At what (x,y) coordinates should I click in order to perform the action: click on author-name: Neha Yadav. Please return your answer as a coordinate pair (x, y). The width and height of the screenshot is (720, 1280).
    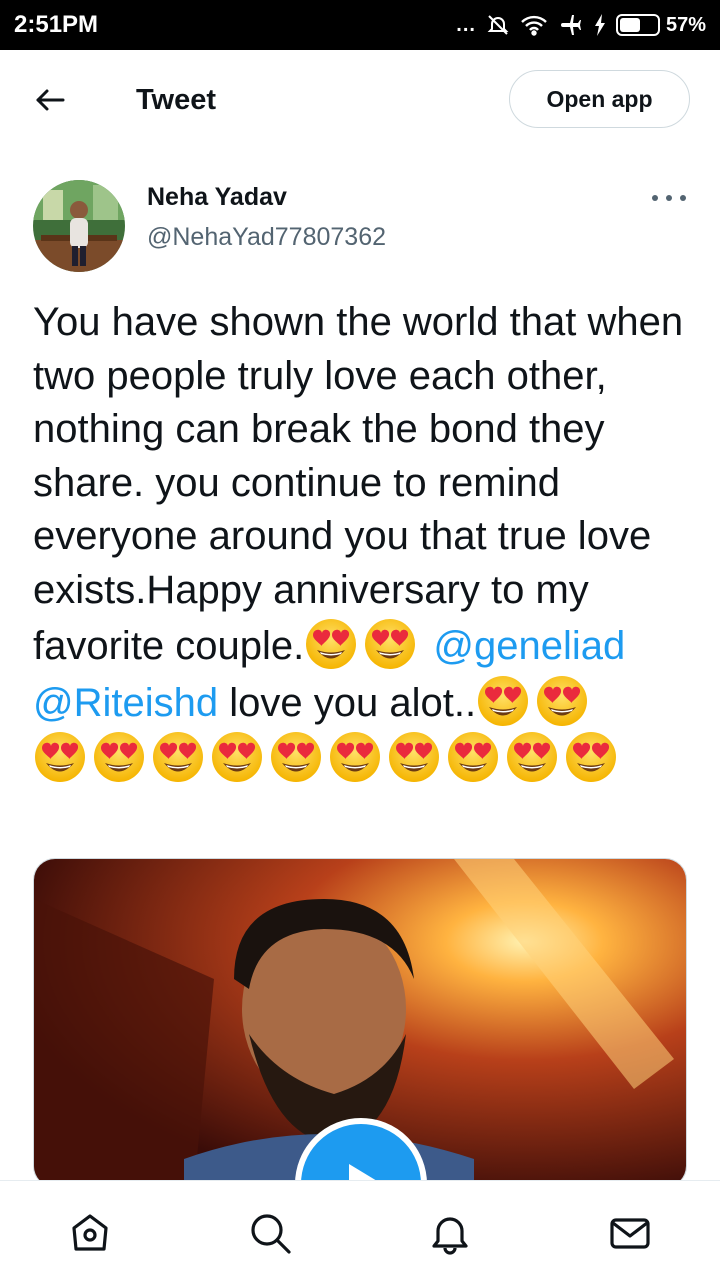
    Looking at the image, I should click on (217, 197).